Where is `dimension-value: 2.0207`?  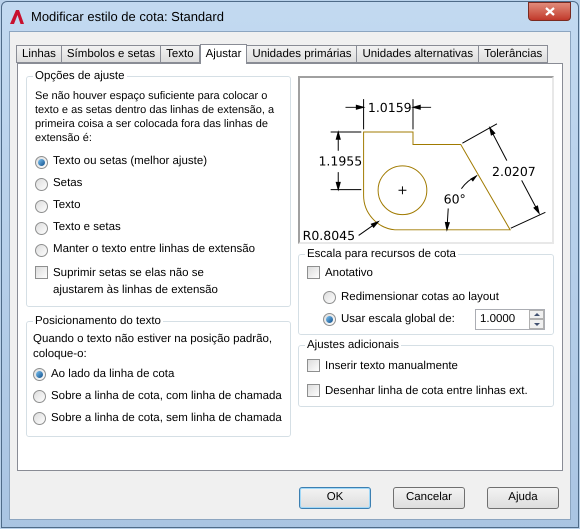 dimension-value: 2.0207 is located at coordinates (514, 172).